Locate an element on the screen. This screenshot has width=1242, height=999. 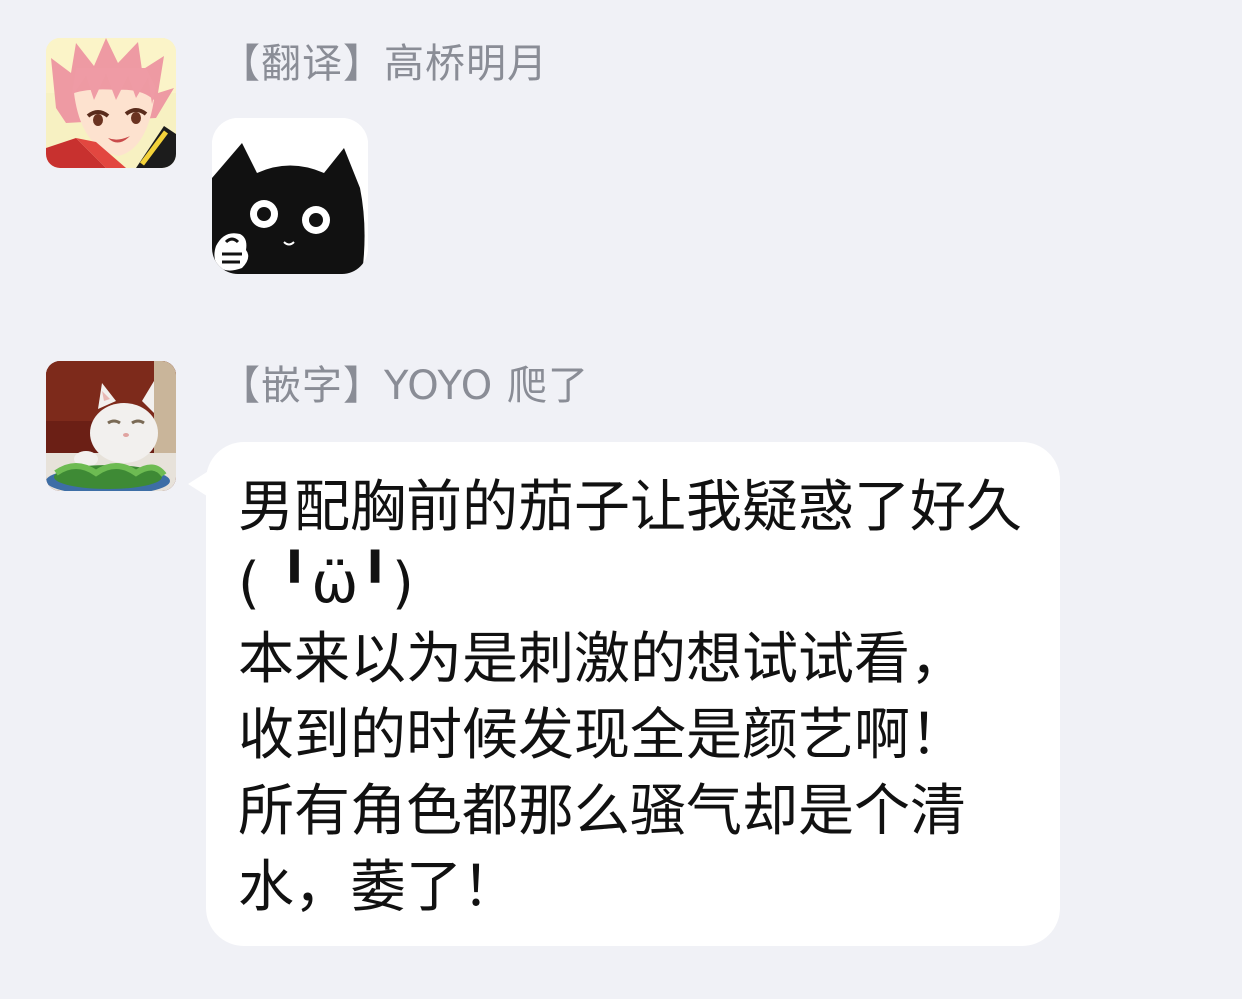
white-cat-avatar-icon is located at coordinates (111, 426).